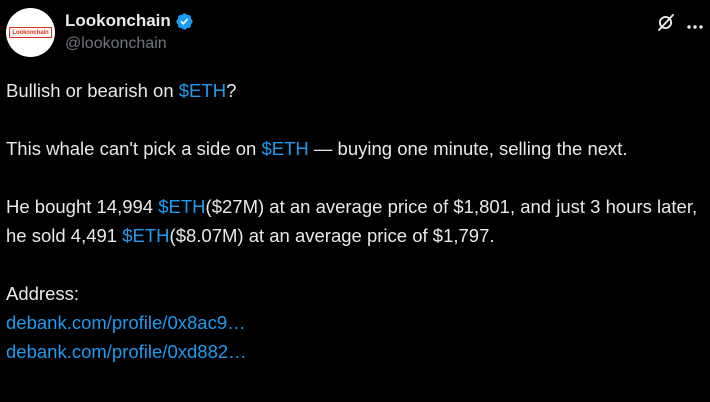 This screenshot has width=710, height=402. What do you see at coordinates (332, 235) in the screenshot?
I see `text-segment: ($8.07M) at an average price of $1,797.` at bounding box center [332, 235].